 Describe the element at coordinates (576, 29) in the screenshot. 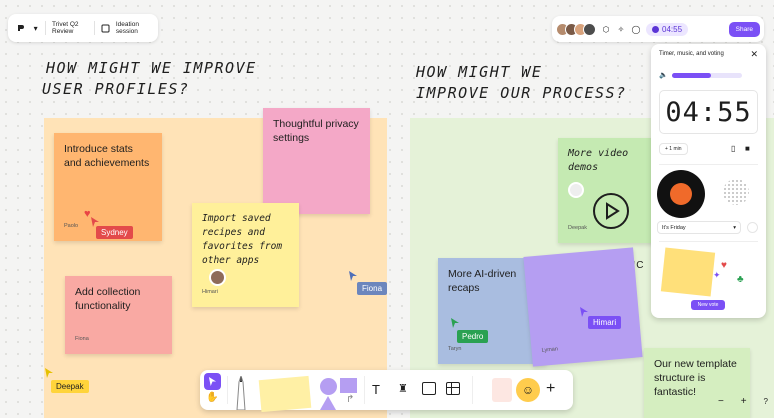

I see `avatar-group` at that location.